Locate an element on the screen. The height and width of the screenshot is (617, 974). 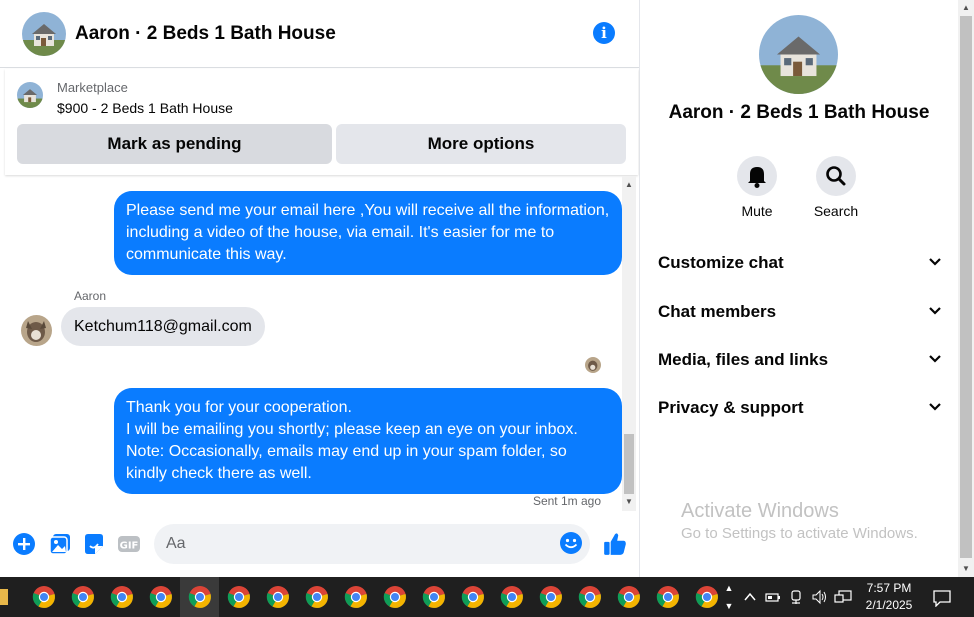
bell-icon is located at coordinates (757, 176).